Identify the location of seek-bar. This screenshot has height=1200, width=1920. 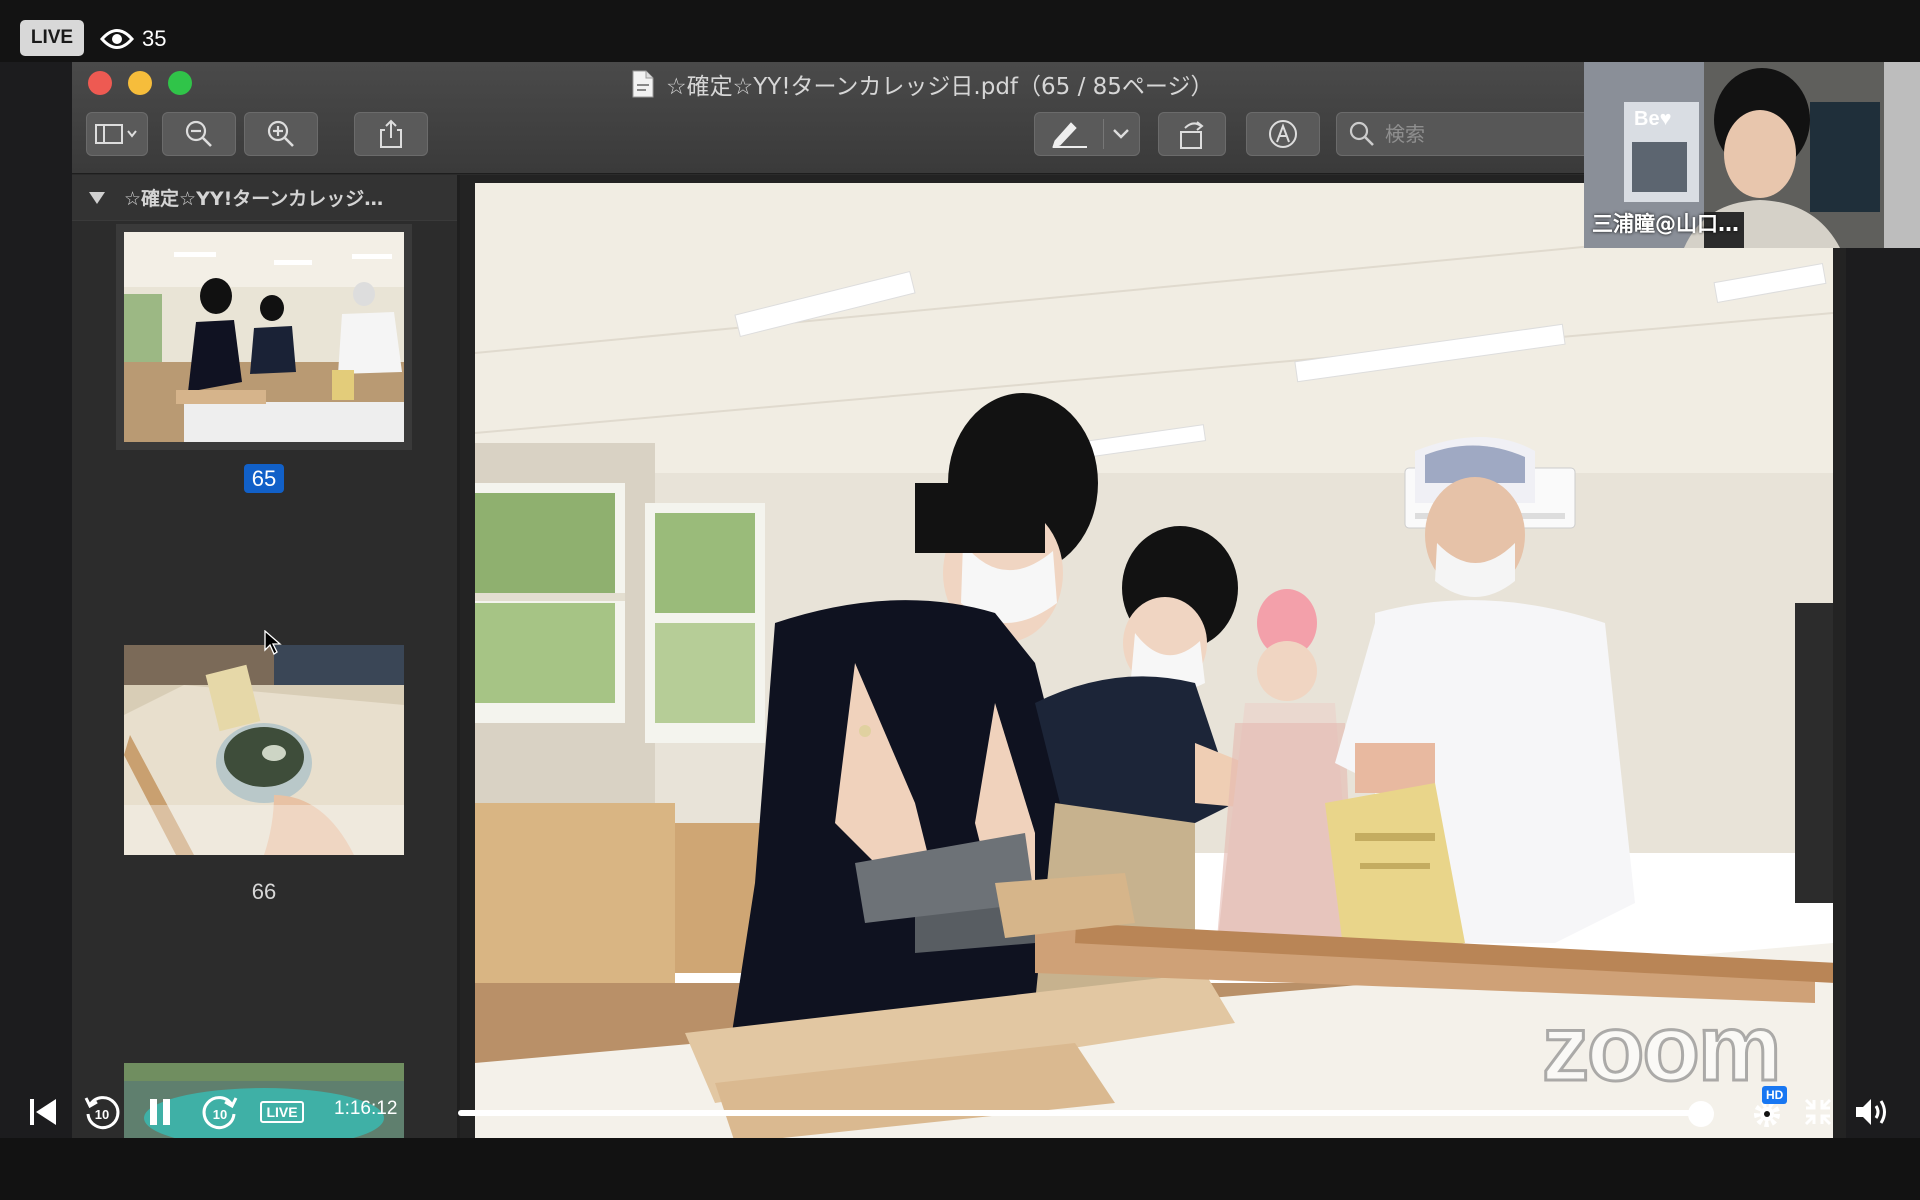
(1086, 1113).